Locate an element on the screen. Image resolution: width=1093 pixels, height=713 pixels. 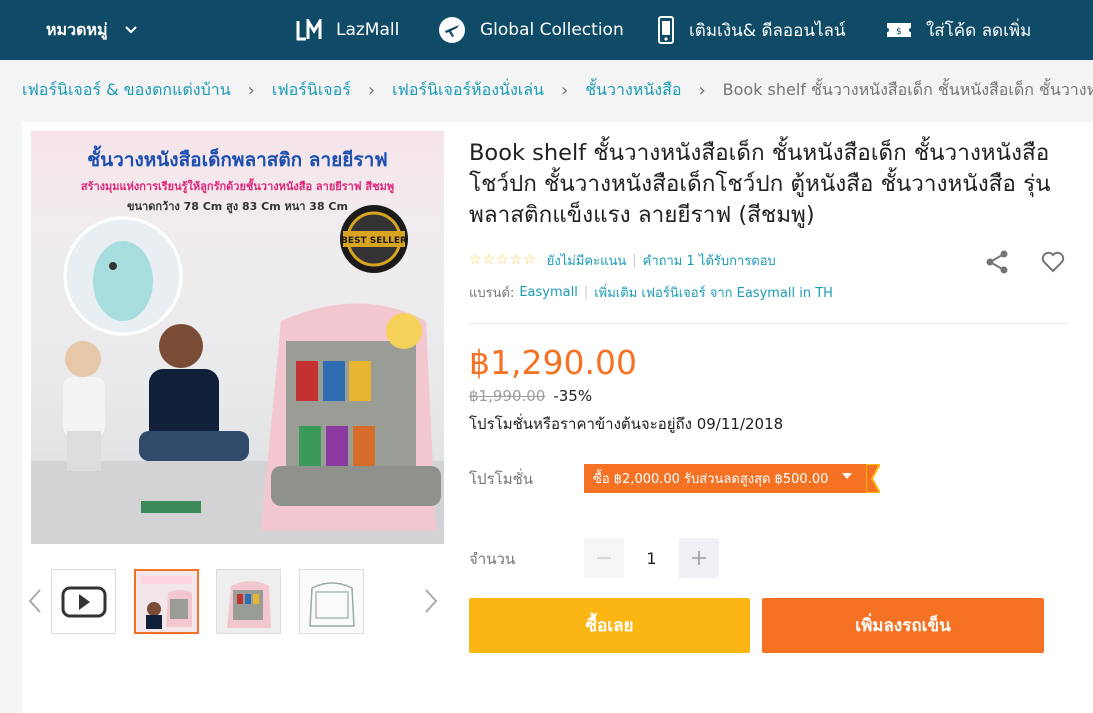
quantity-label: จำนวน is located at coordinates (492, 559).